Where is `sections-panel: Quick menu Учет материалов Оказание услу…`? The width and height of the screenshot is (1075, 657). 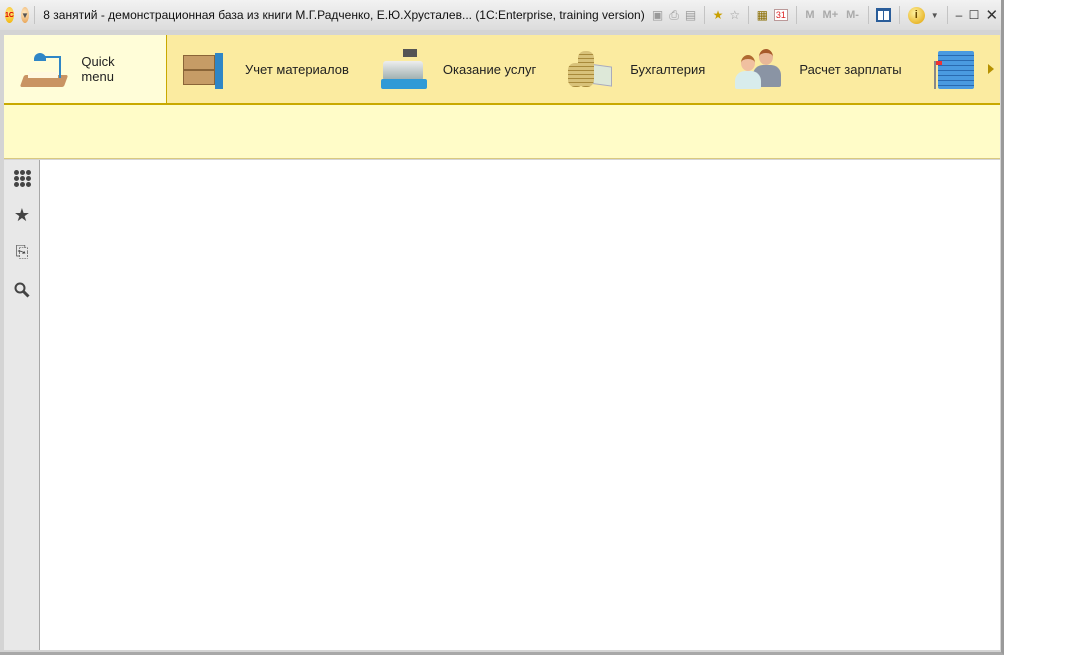 sections-panel: Quick menu Учет материалов Оказание услу… is located at coordinates (502, 70).